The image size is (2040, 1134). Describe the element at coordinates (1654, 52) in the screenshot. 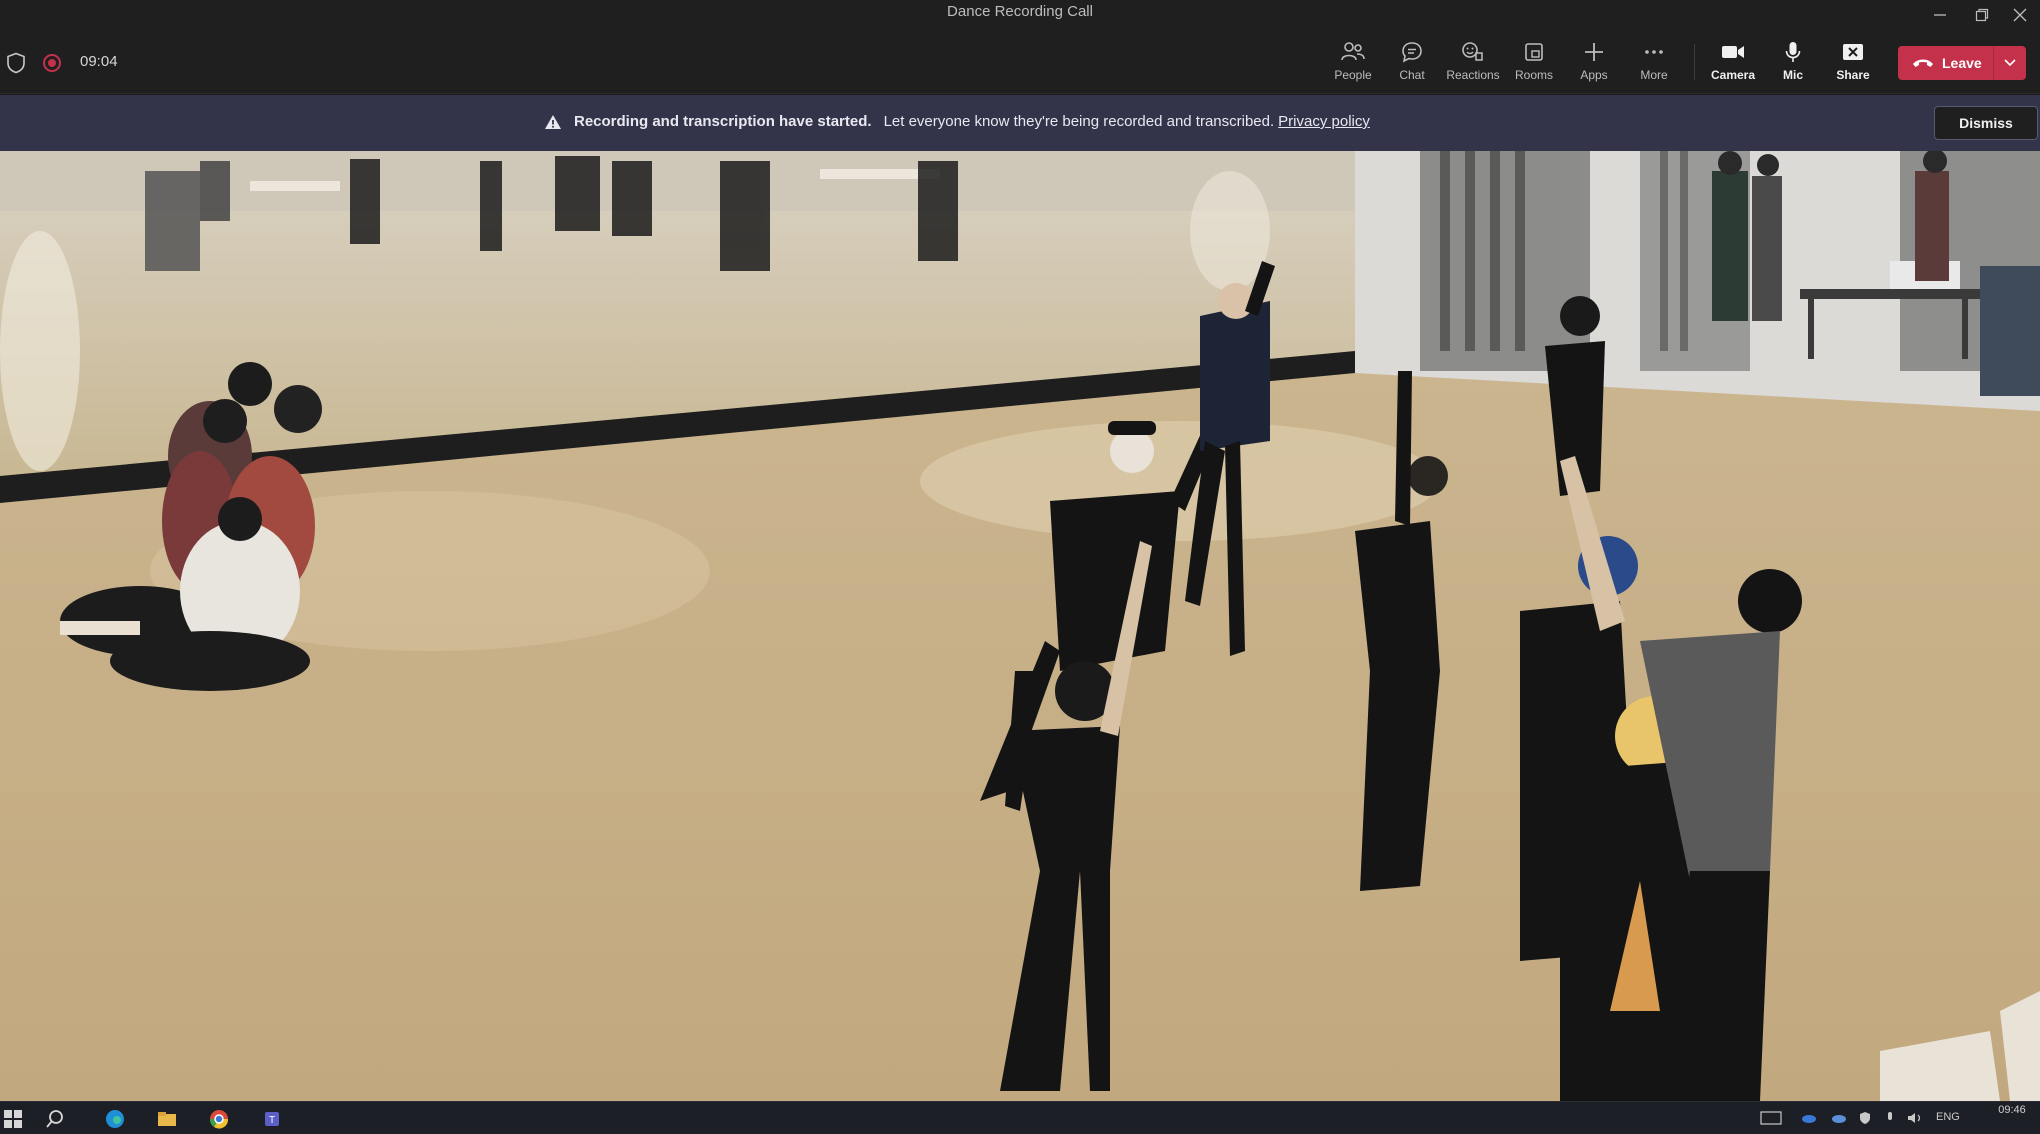

I see `more-icon` at that location.